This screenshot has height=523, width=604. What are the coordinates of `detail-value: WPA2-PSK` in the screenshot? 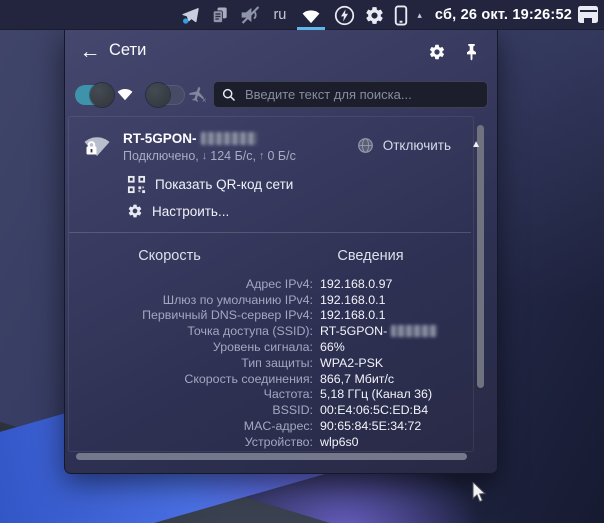 It's located at (352, 362).